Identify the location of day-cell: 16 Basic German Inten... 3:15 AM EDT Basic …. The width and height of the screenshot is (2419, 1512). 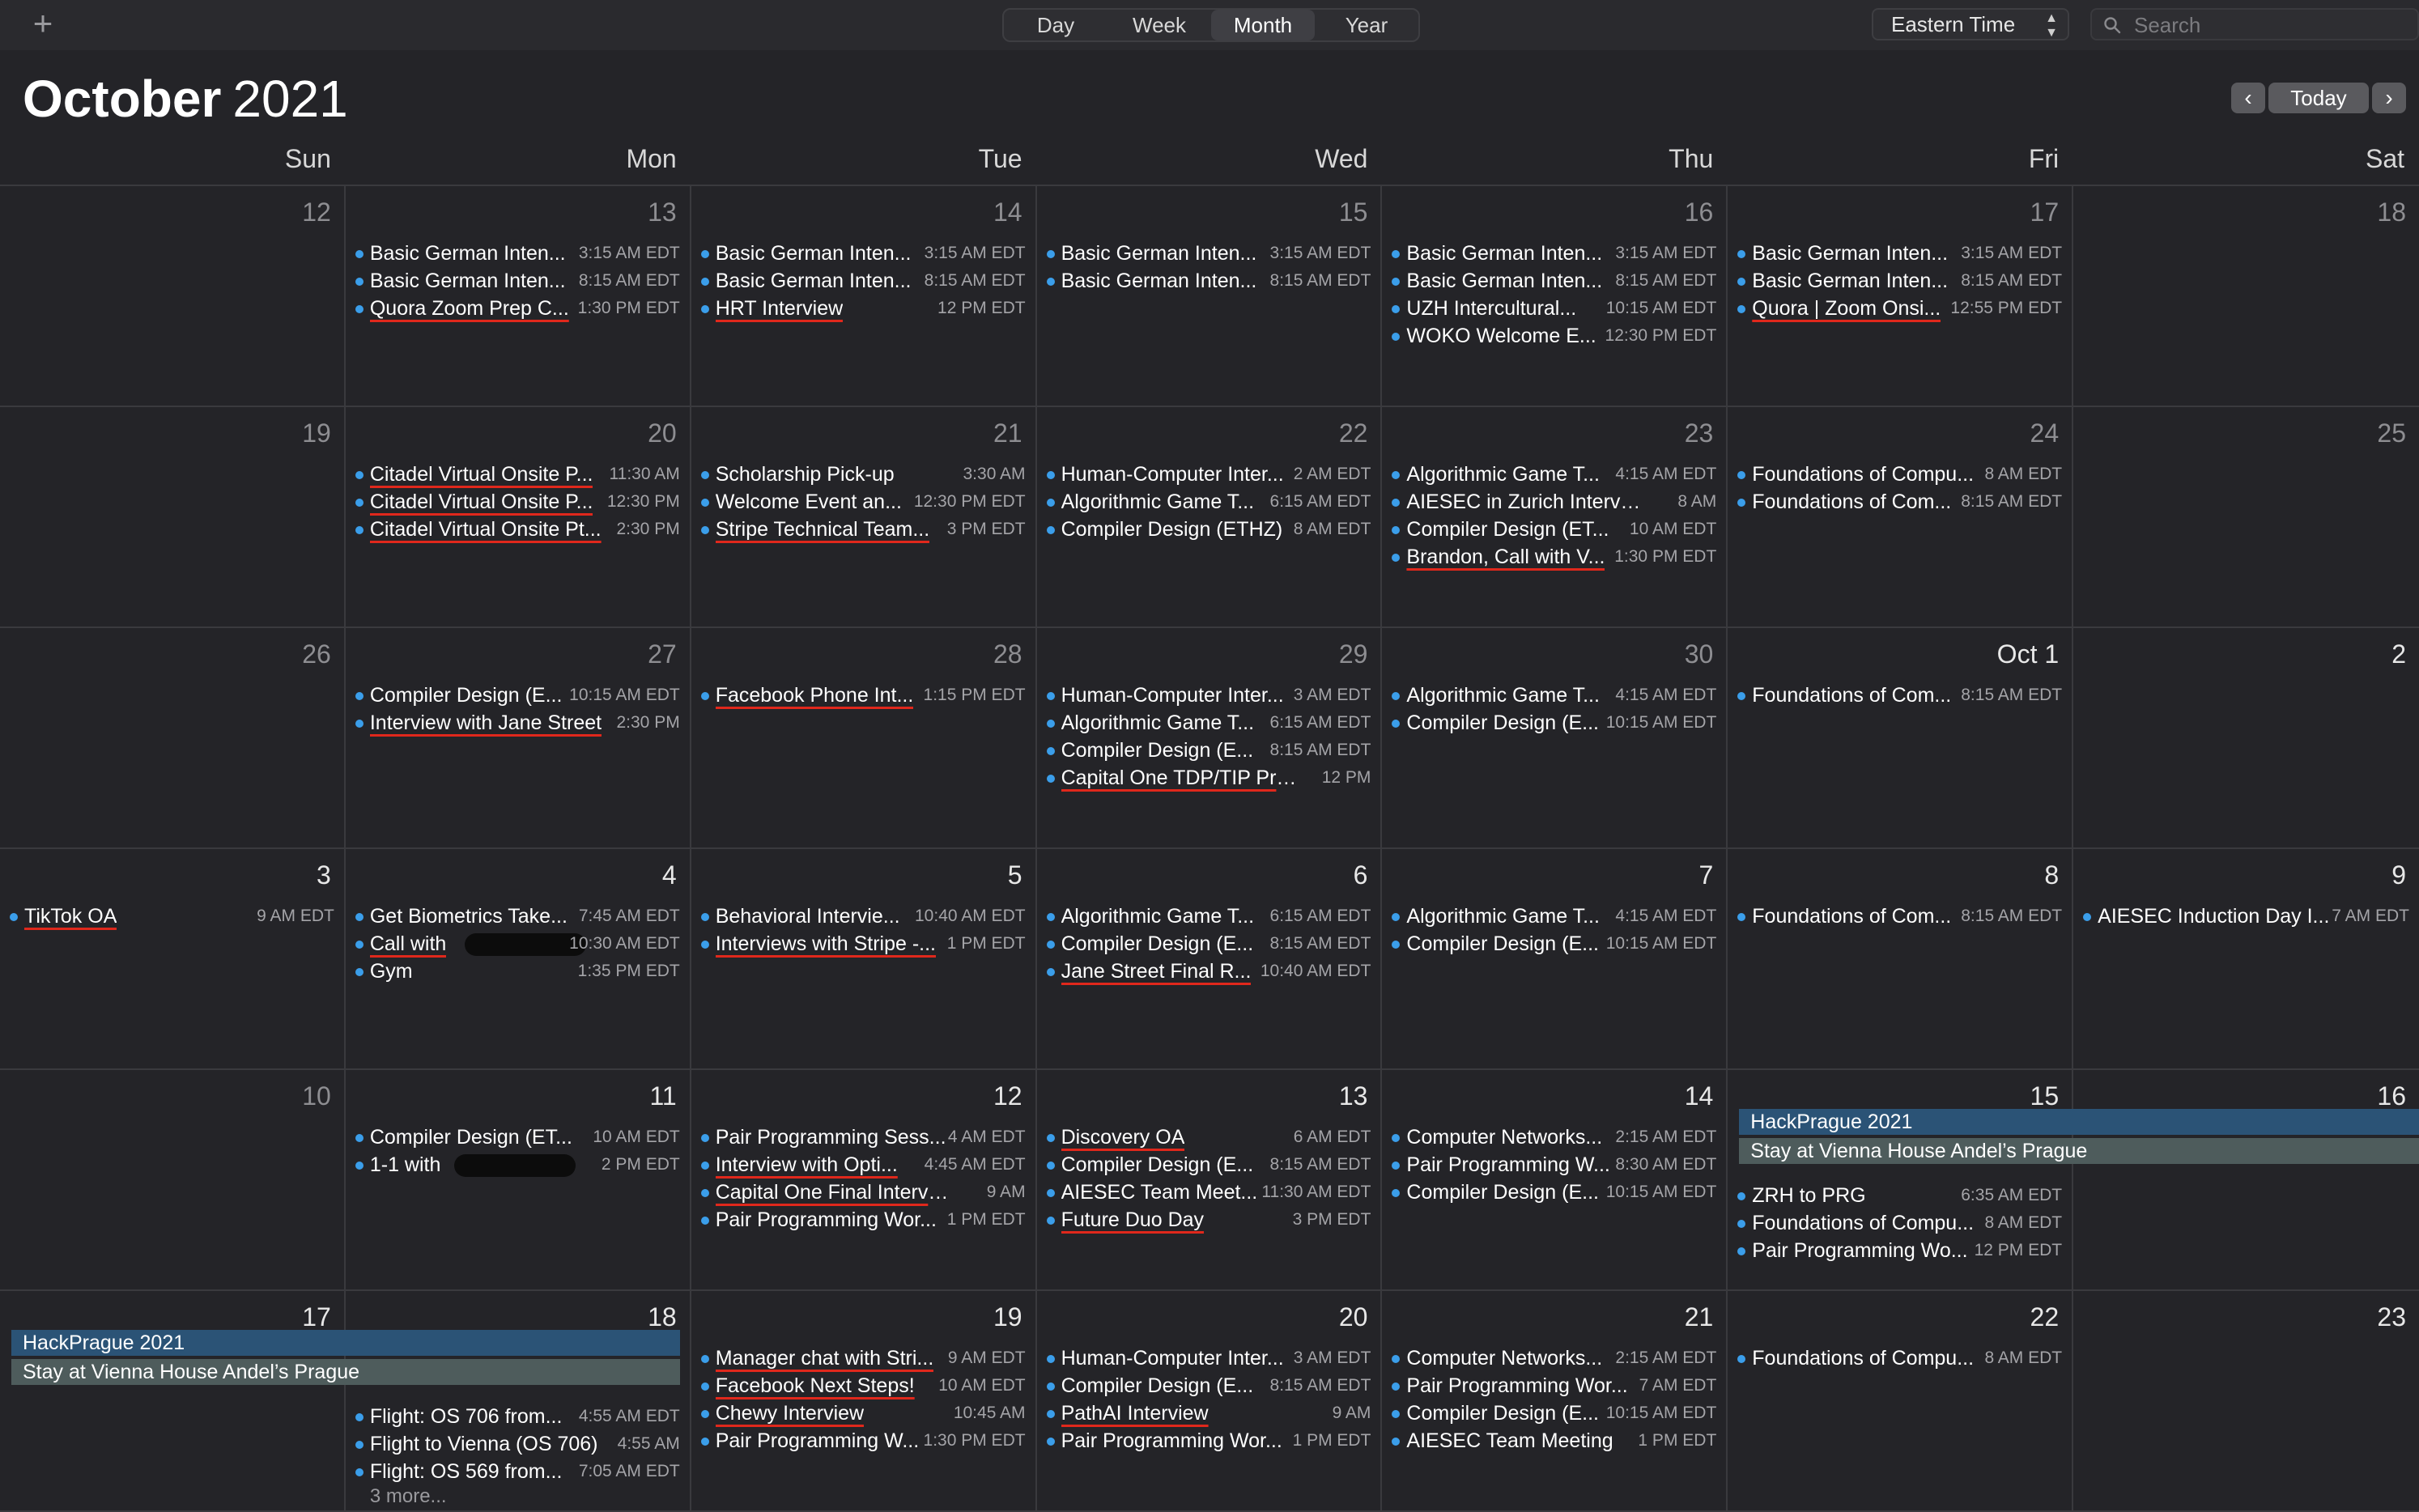
(1555, 296).